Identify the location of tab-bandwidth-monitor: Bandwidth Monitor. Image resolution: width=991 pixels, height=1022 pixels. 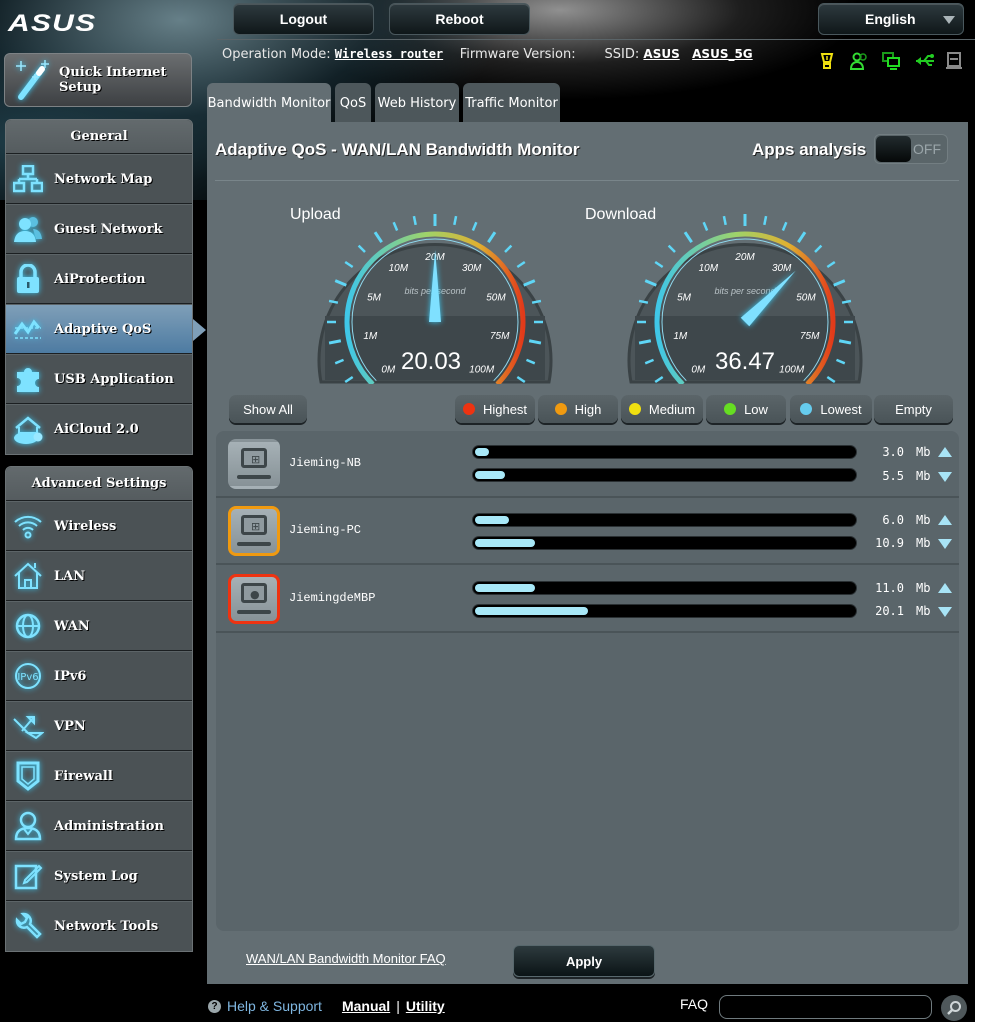
(269, 103).